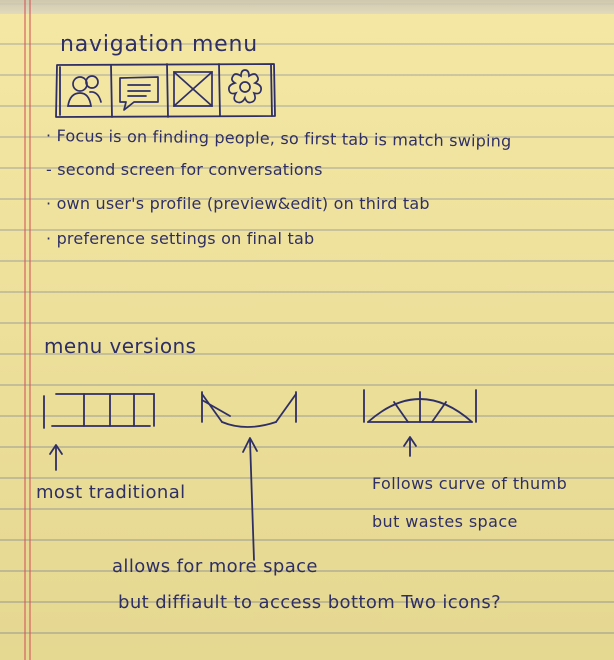  I want to click on bullet-note: - second screen for conversations, so click(184, 169).